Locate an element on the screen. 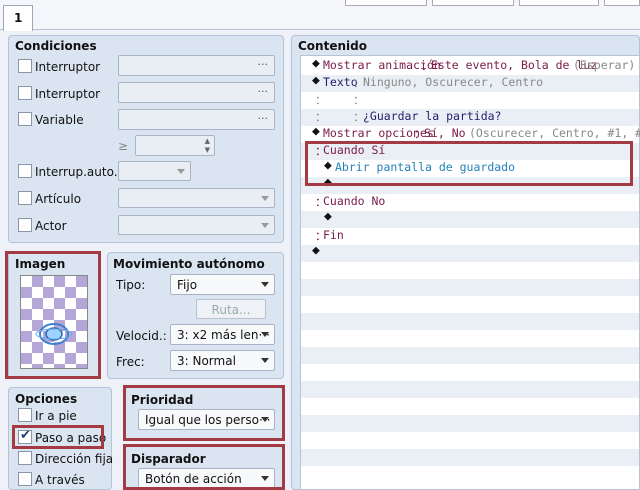  option-direction-fix-checkbox is located at coordinates (25, 458).